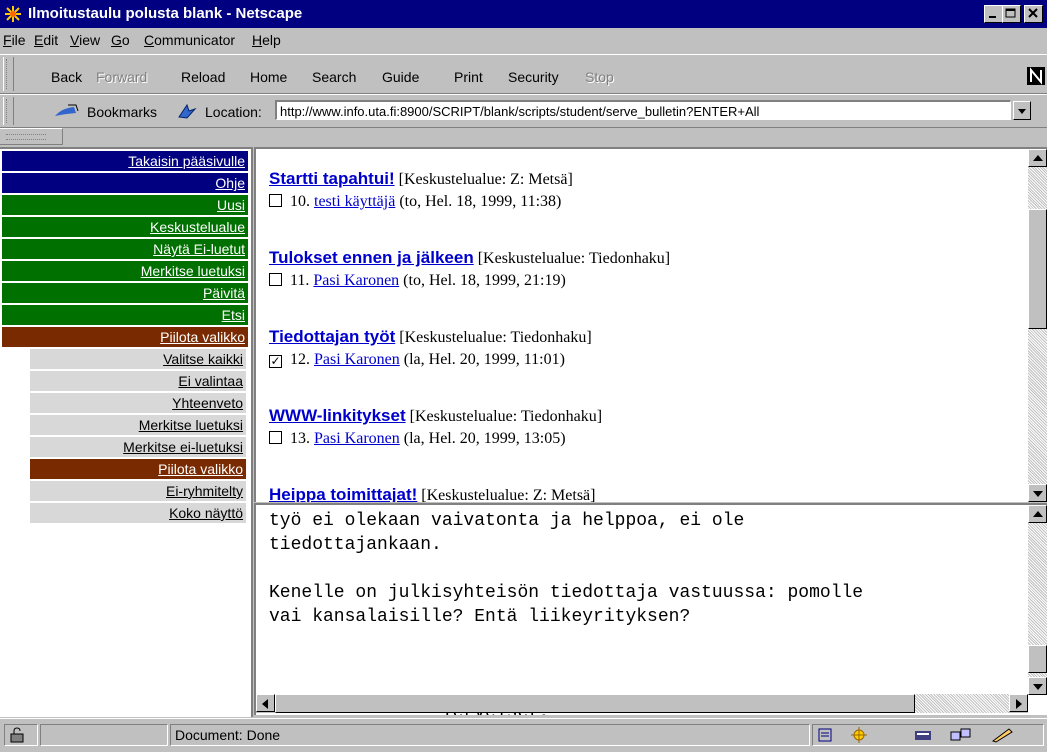 The width and height of the screenshot is (1047, 752). What do you see at coordinates (371, 257) in the screenshot?
I see `entry-title-link: Tulokset ennen ja jälkeen` at bounding box center [371, 257].